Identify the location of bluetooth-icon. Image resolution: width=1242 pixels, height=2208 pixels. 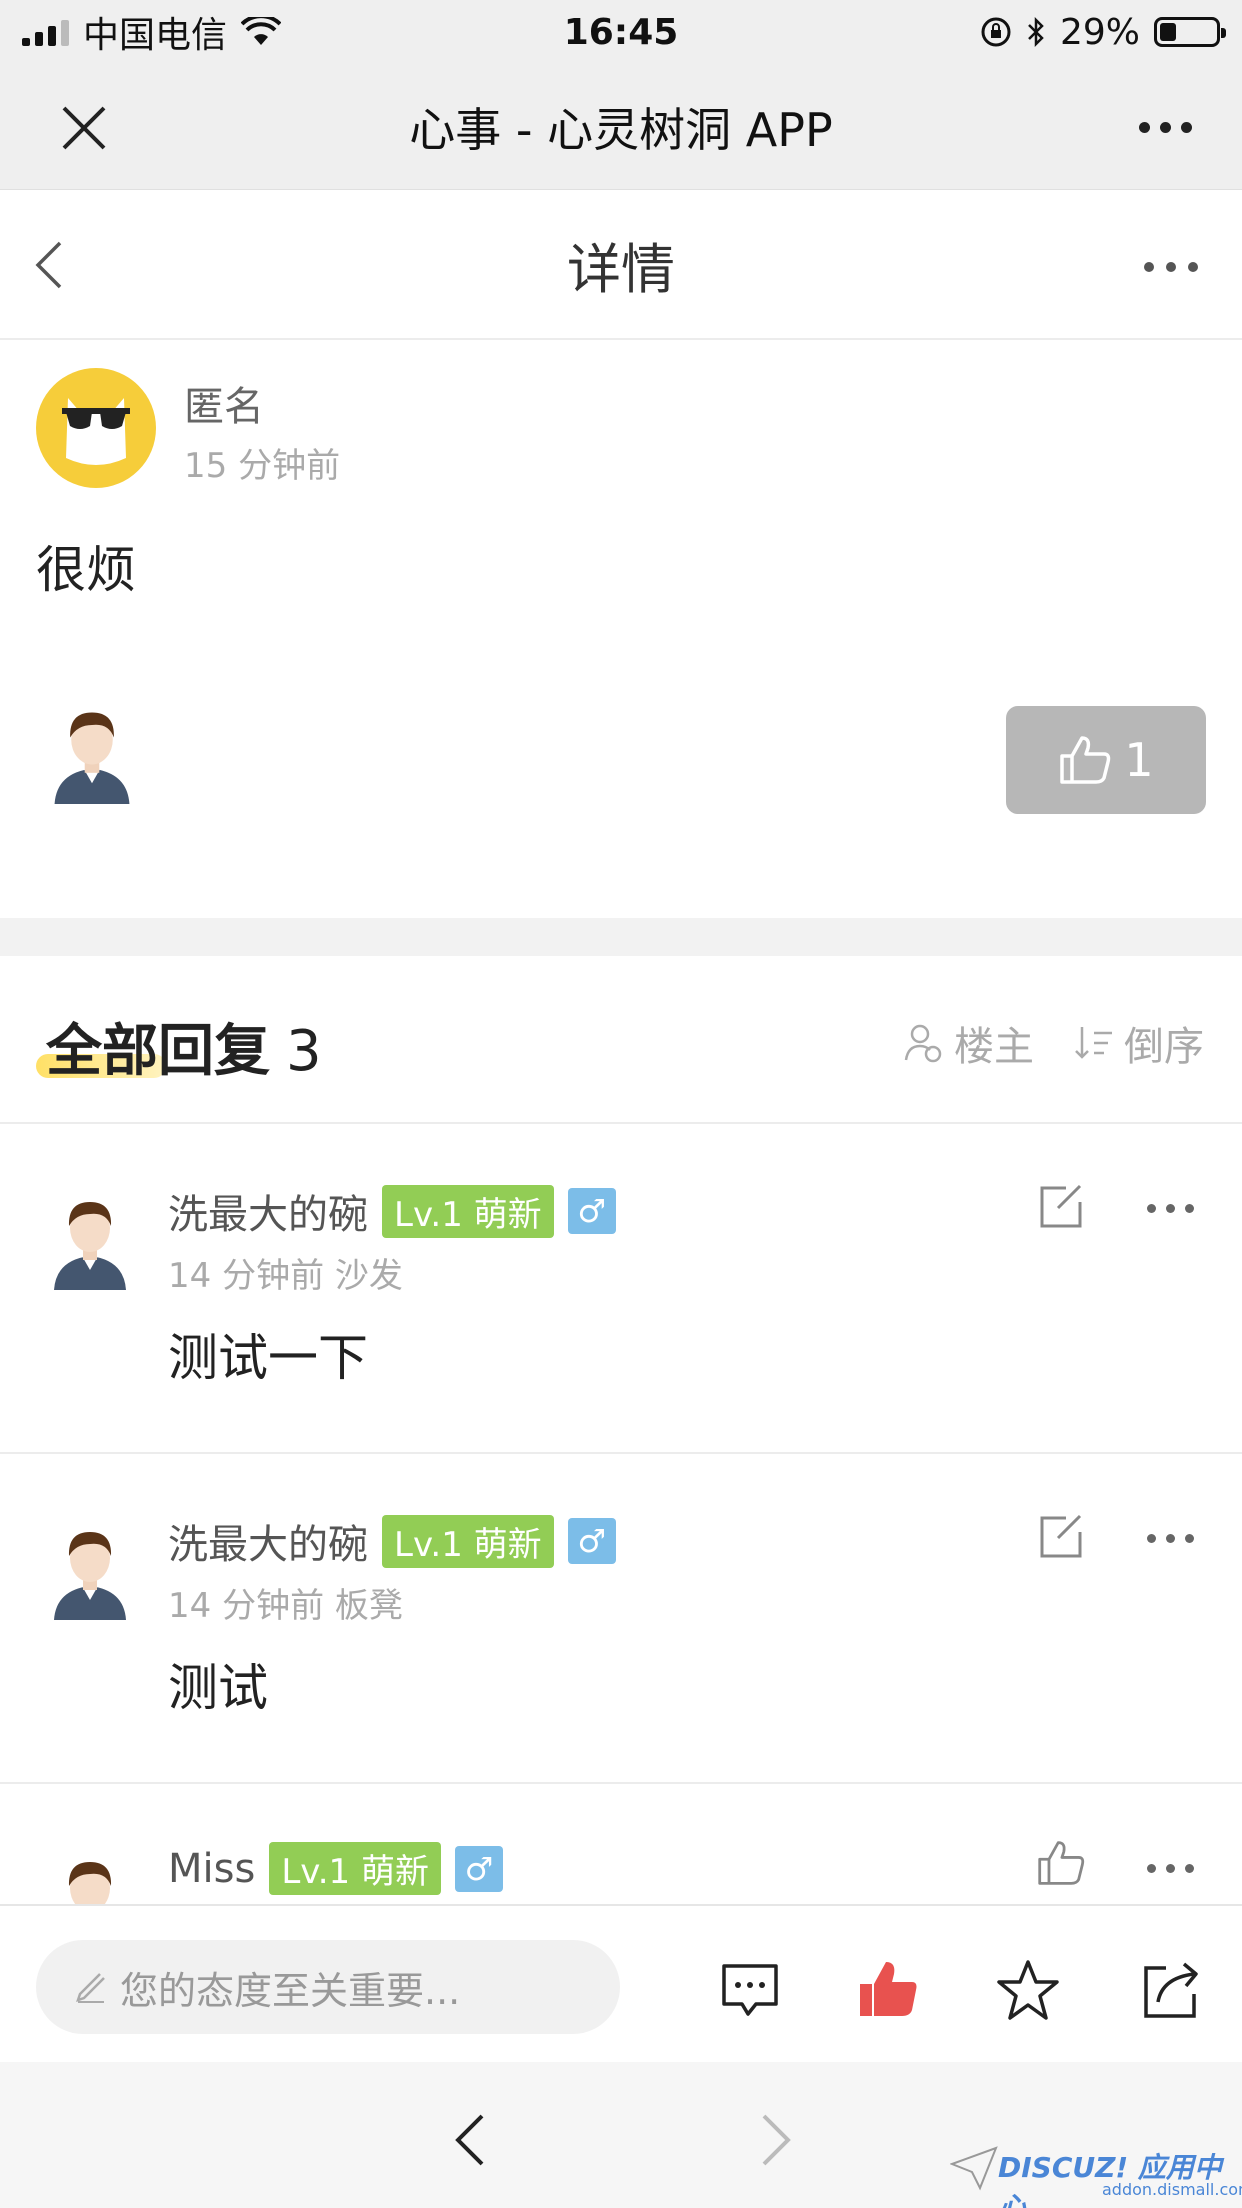
(1036, 32).